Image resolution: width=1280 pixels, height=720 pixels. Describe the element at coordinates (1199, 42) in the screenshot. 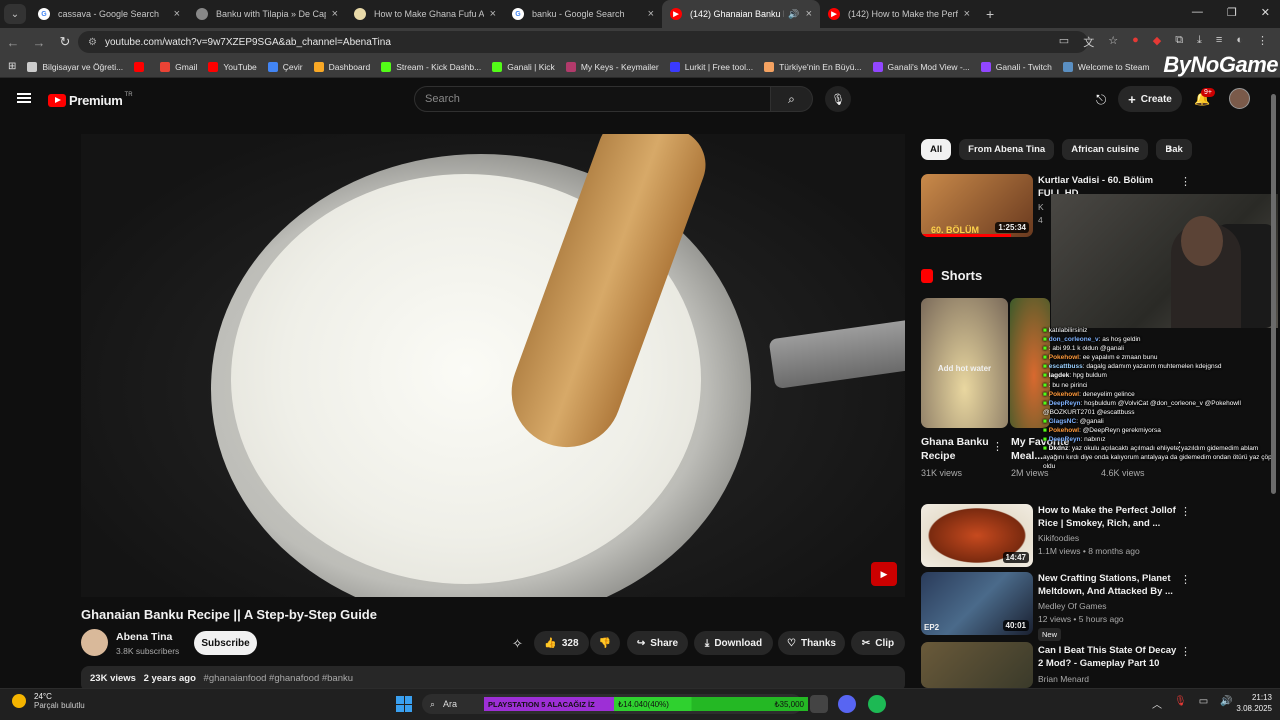

I see `download-icon: ⤓` at that location.